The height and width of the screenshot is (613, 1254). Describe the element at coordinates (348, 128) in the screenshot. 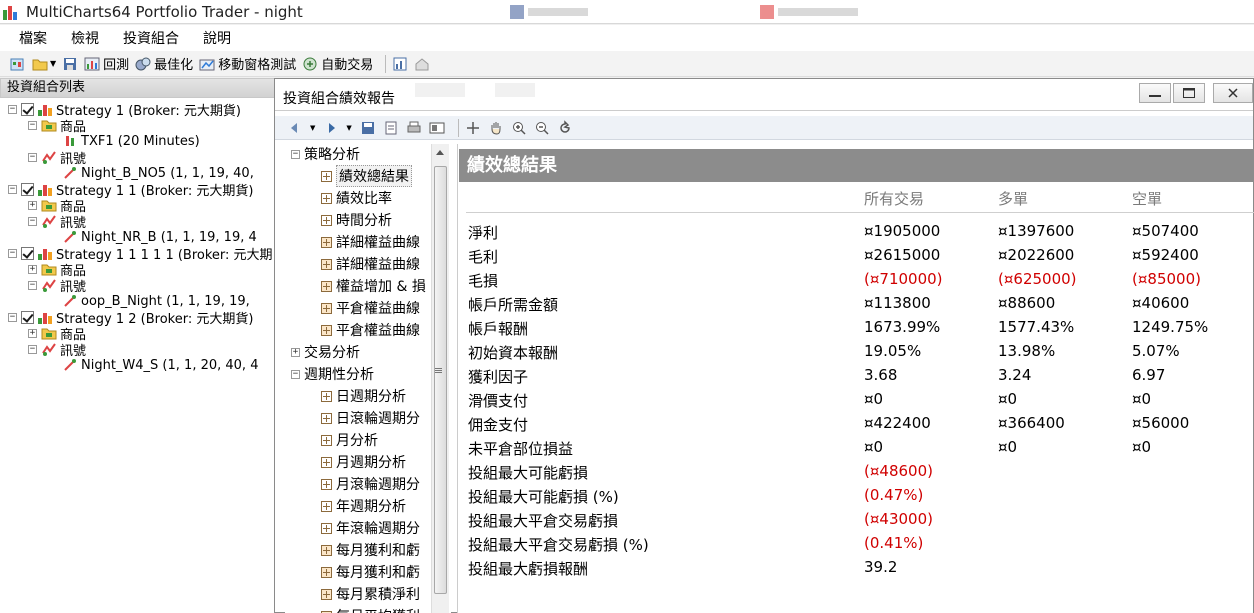

I see `forward-dropdown-icon: ▼` at that location.